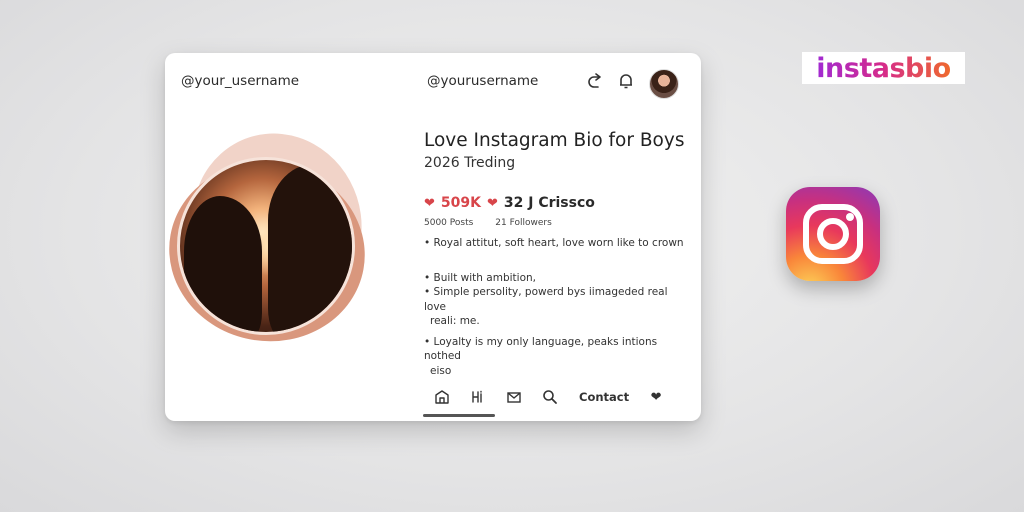 The width and height of the screenshot is (1024, 512). I want to click on posts-count: 5000 Posts, so click(448, 223).